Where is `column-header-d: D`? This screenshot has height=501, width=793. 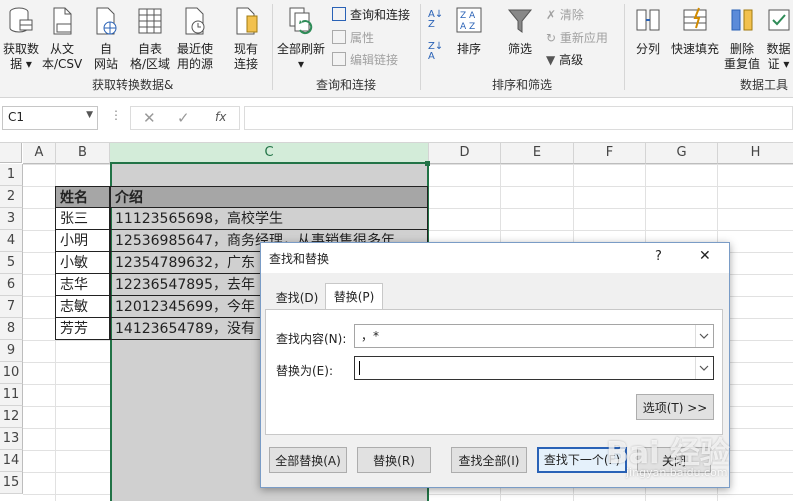 column-header-d: D is located at coordinates (465, 153).